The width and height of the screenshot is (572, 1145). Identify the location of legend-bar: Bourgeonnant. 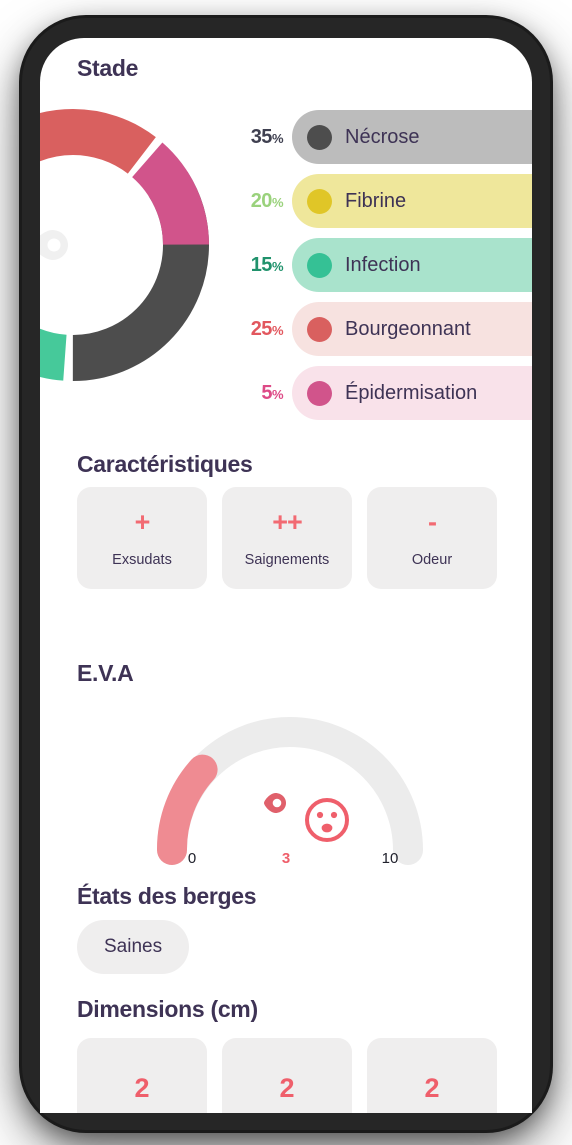
(412, 329).